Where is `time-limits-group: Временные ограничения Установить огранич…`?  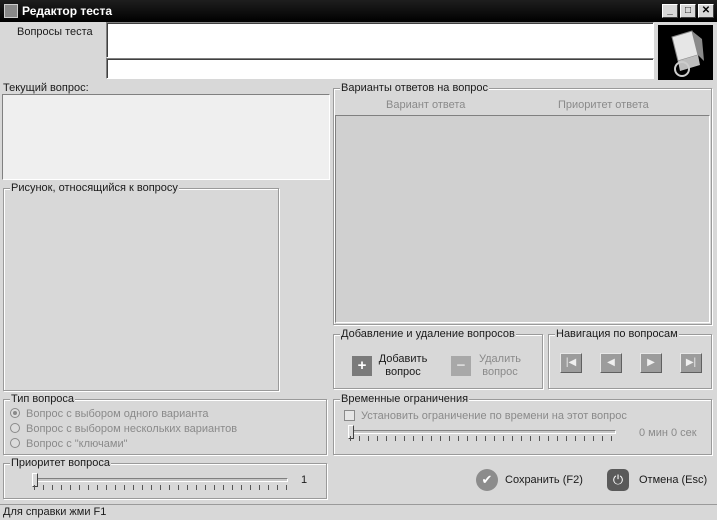 time-limits-group: Временные ограничения Установить огранич… is located at coordinates (522, 424).